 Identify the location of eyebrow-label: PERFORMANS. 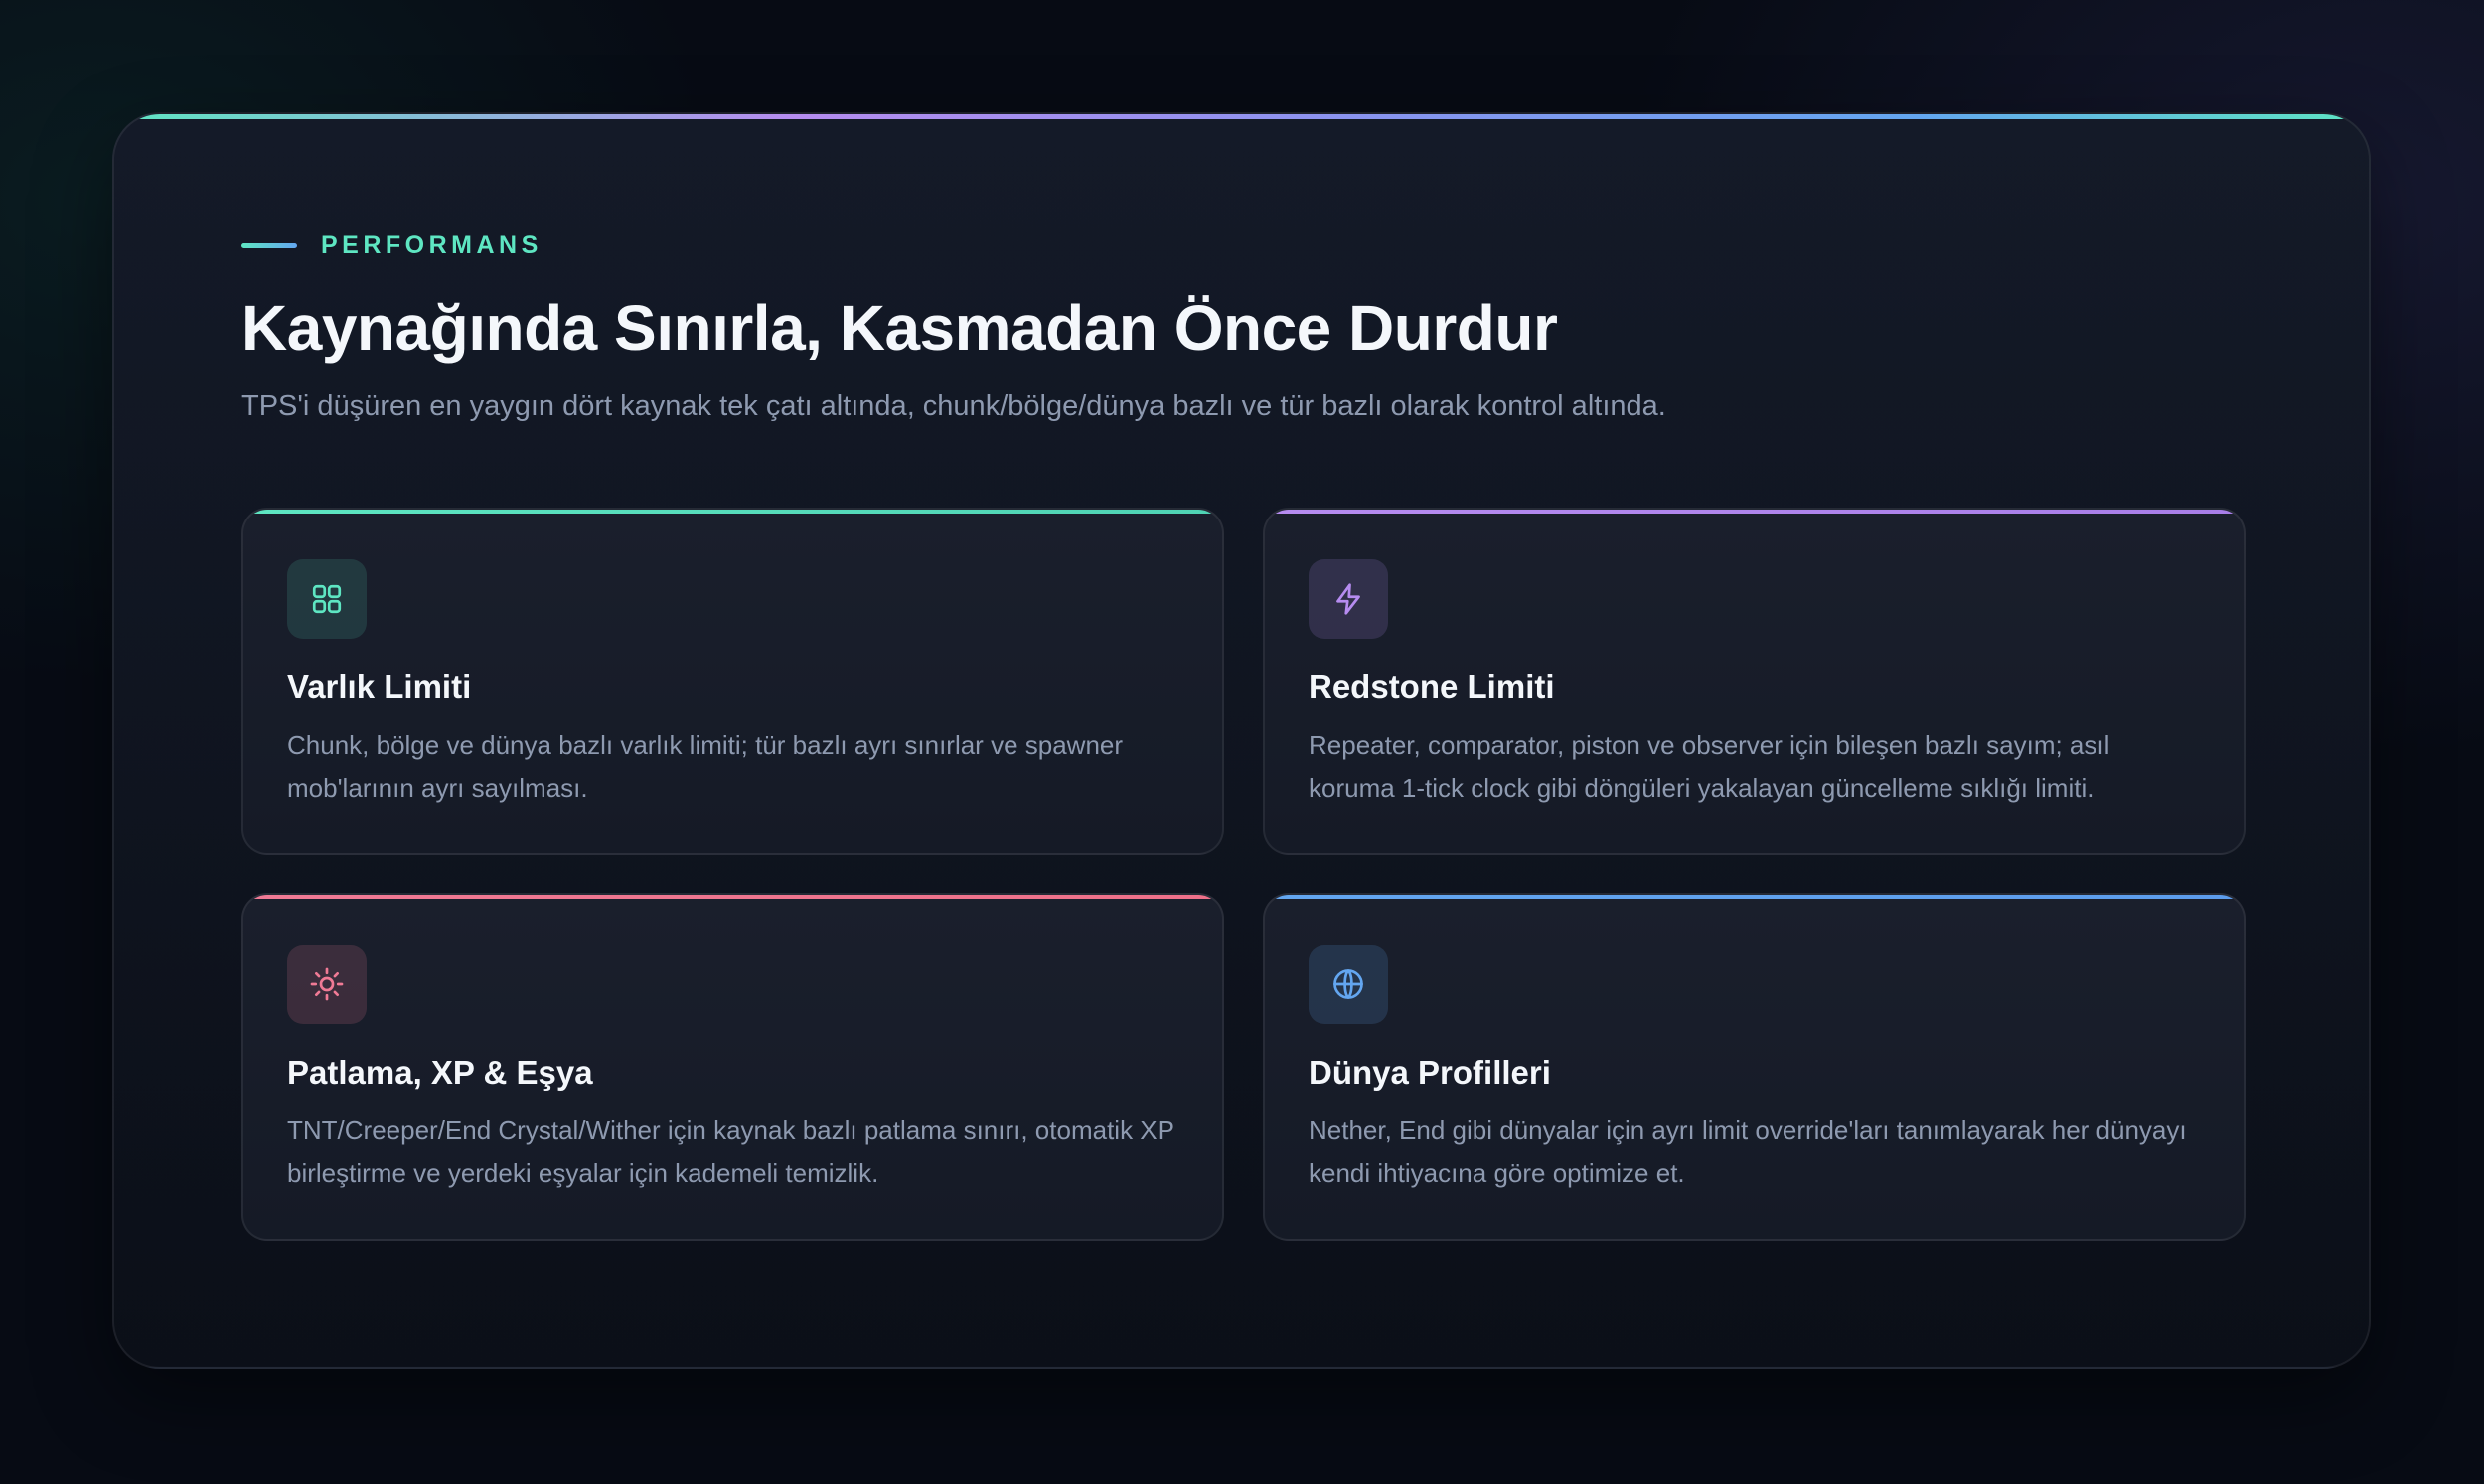
(432, 245).